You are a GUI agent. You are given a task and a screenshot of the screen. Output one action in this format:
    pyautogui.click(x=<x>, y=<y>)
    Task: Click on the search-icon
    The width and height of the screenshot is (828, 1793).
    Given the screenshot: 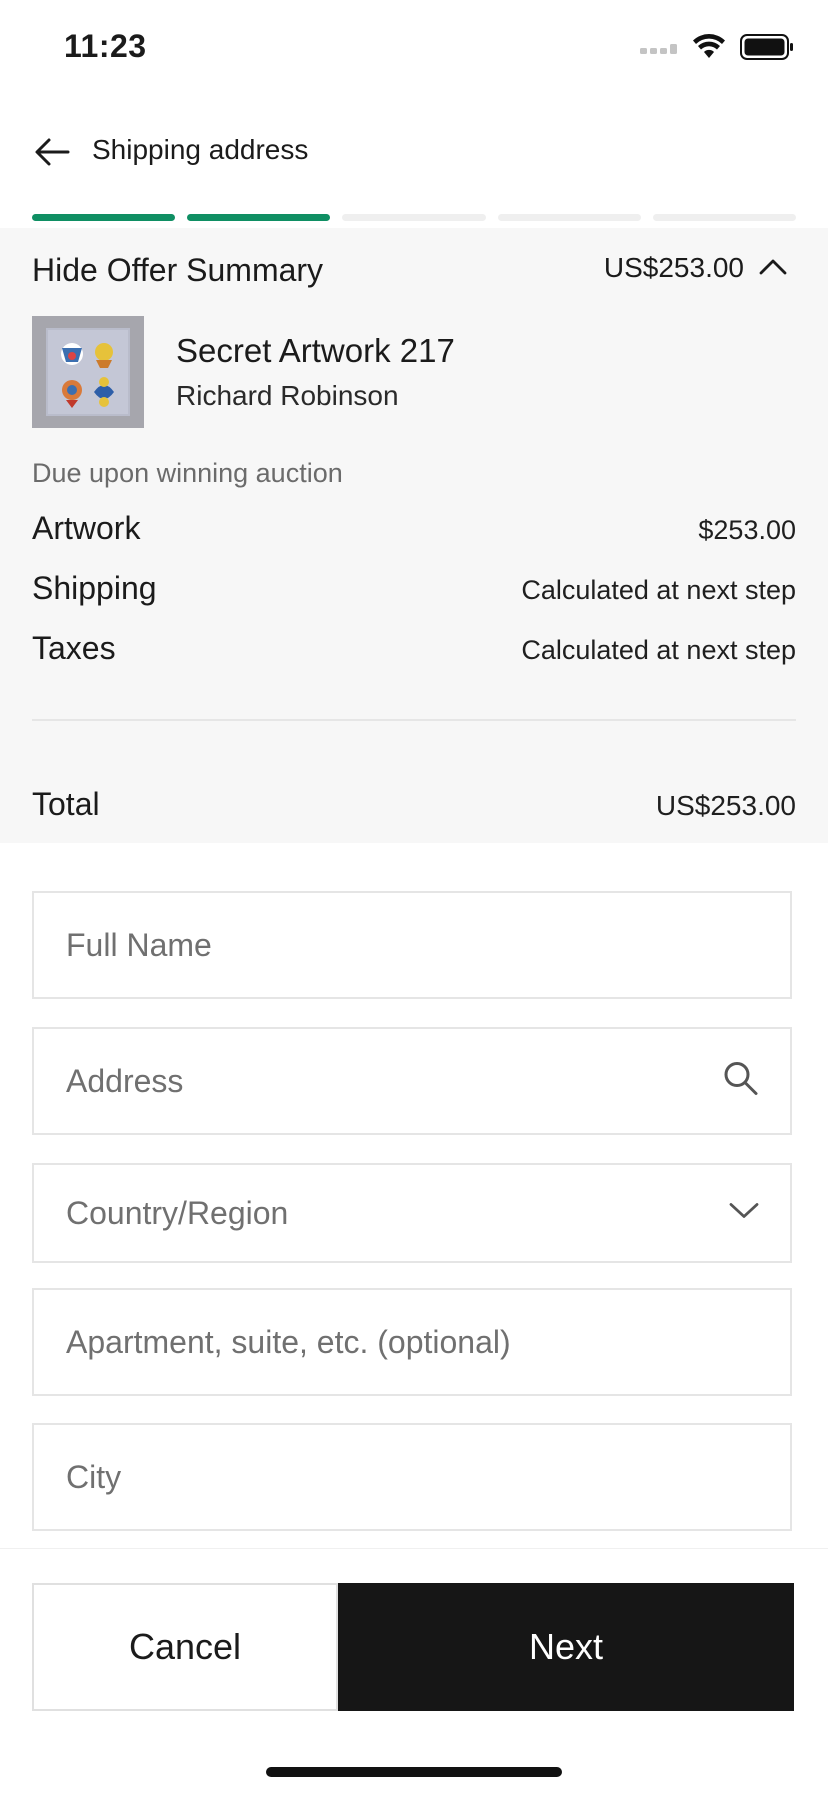 What is the action you would take?
    pyautogui.click(x=741, y=1081)
    